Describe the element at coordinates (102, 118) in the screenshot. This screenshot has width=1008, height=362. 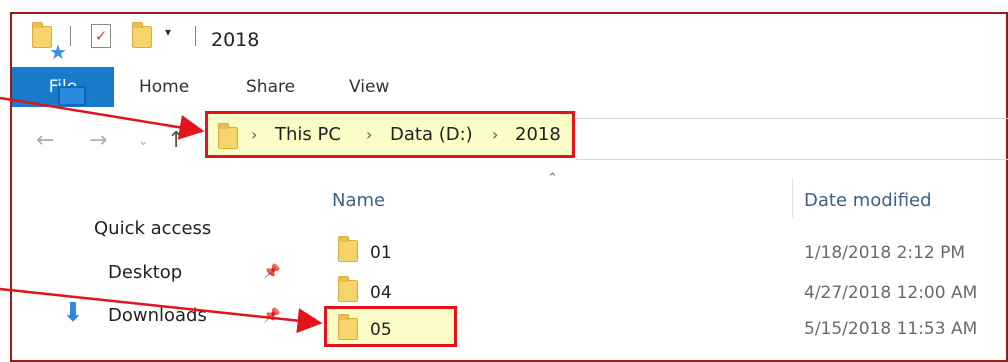
I see `arrow-to-address-bar` at that location.